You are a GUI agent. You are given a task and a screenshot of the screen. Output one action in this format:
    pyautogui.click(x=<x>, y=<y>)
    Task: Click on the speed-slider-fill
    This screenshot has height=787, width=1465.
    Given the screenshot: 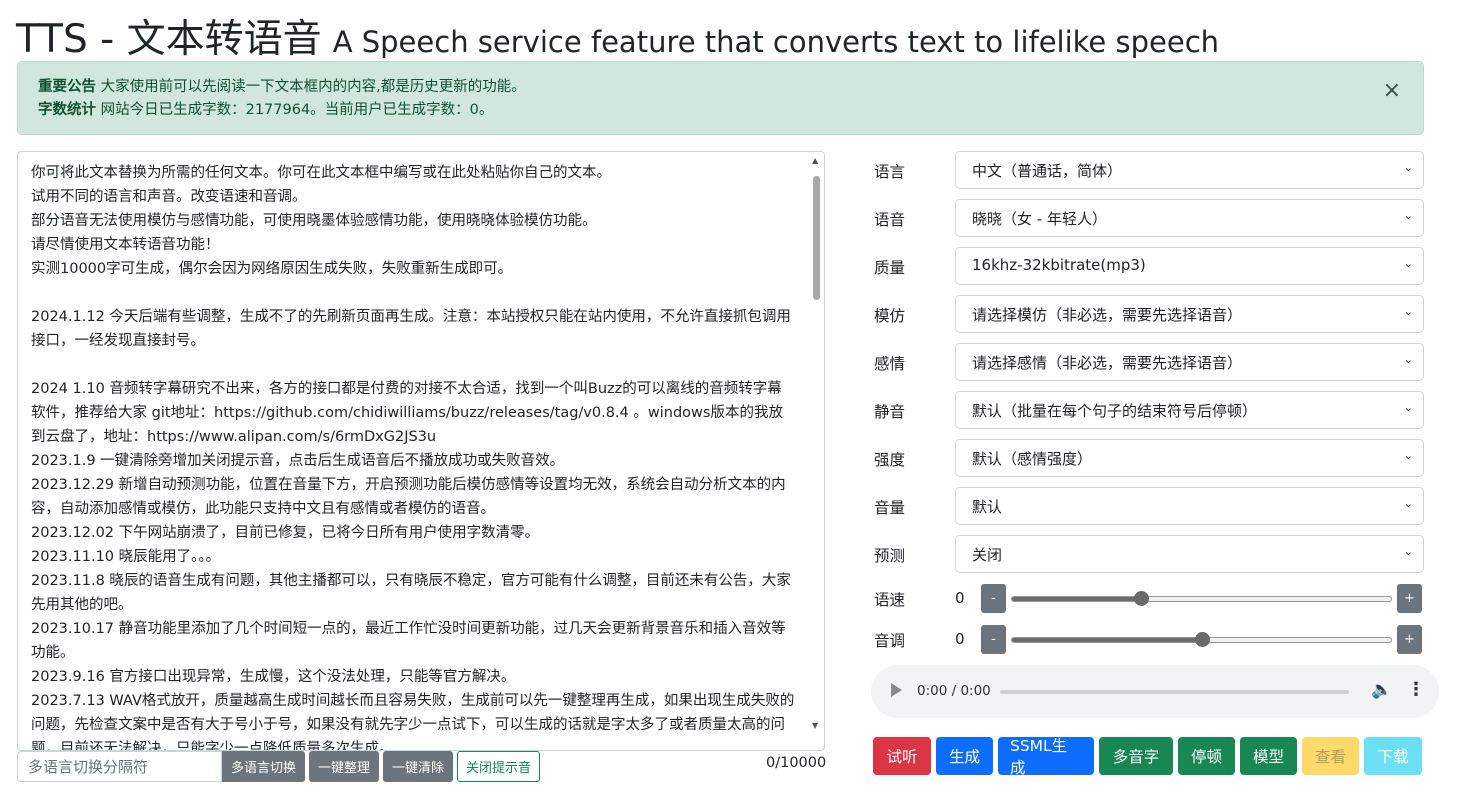 What is the action you would take?
    pyautogui.click(x=1076, y=599)
    